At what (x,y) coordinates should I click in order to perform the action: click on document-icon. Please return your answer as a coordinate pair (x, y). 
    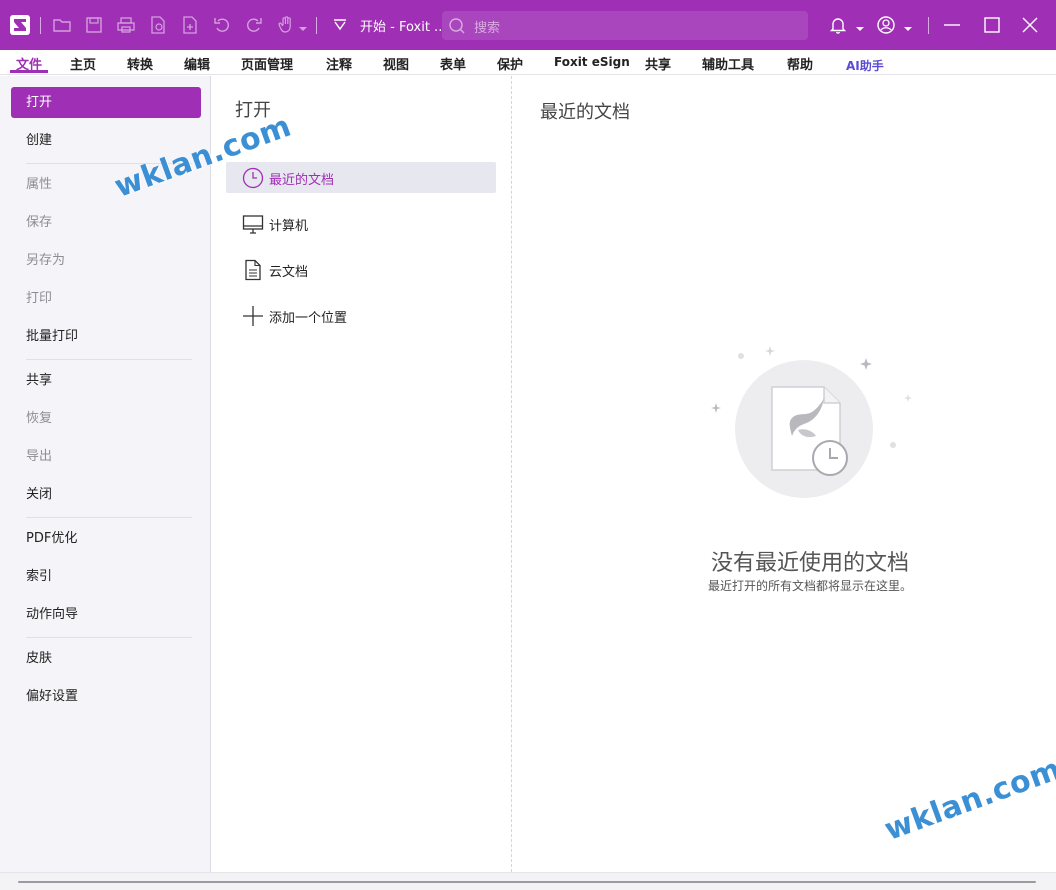
    Looking at the image, I should click on (253, 270).